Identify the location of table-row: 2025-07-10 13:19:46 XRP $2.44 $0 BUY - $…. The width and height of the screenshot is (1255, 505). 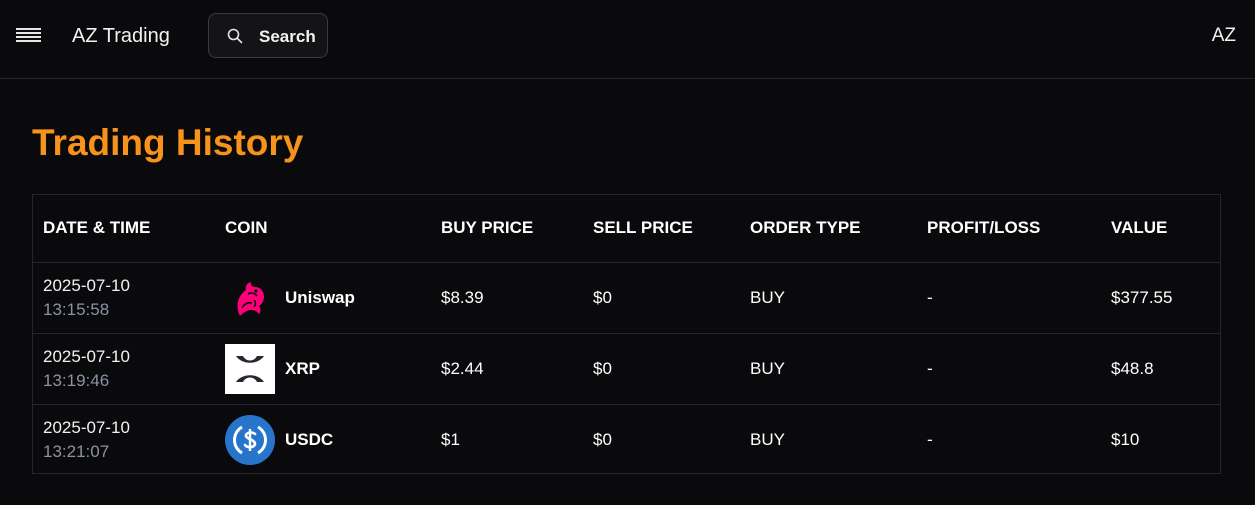
(626, 369).